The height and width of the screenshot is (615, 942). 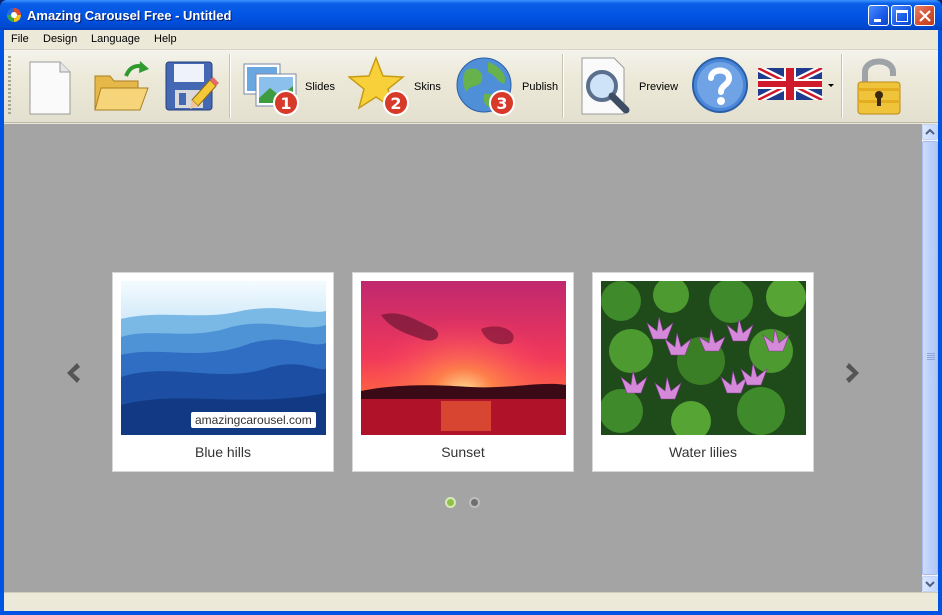 I want to click on carousel-slide: Sunset, so click(x=463, y=372).